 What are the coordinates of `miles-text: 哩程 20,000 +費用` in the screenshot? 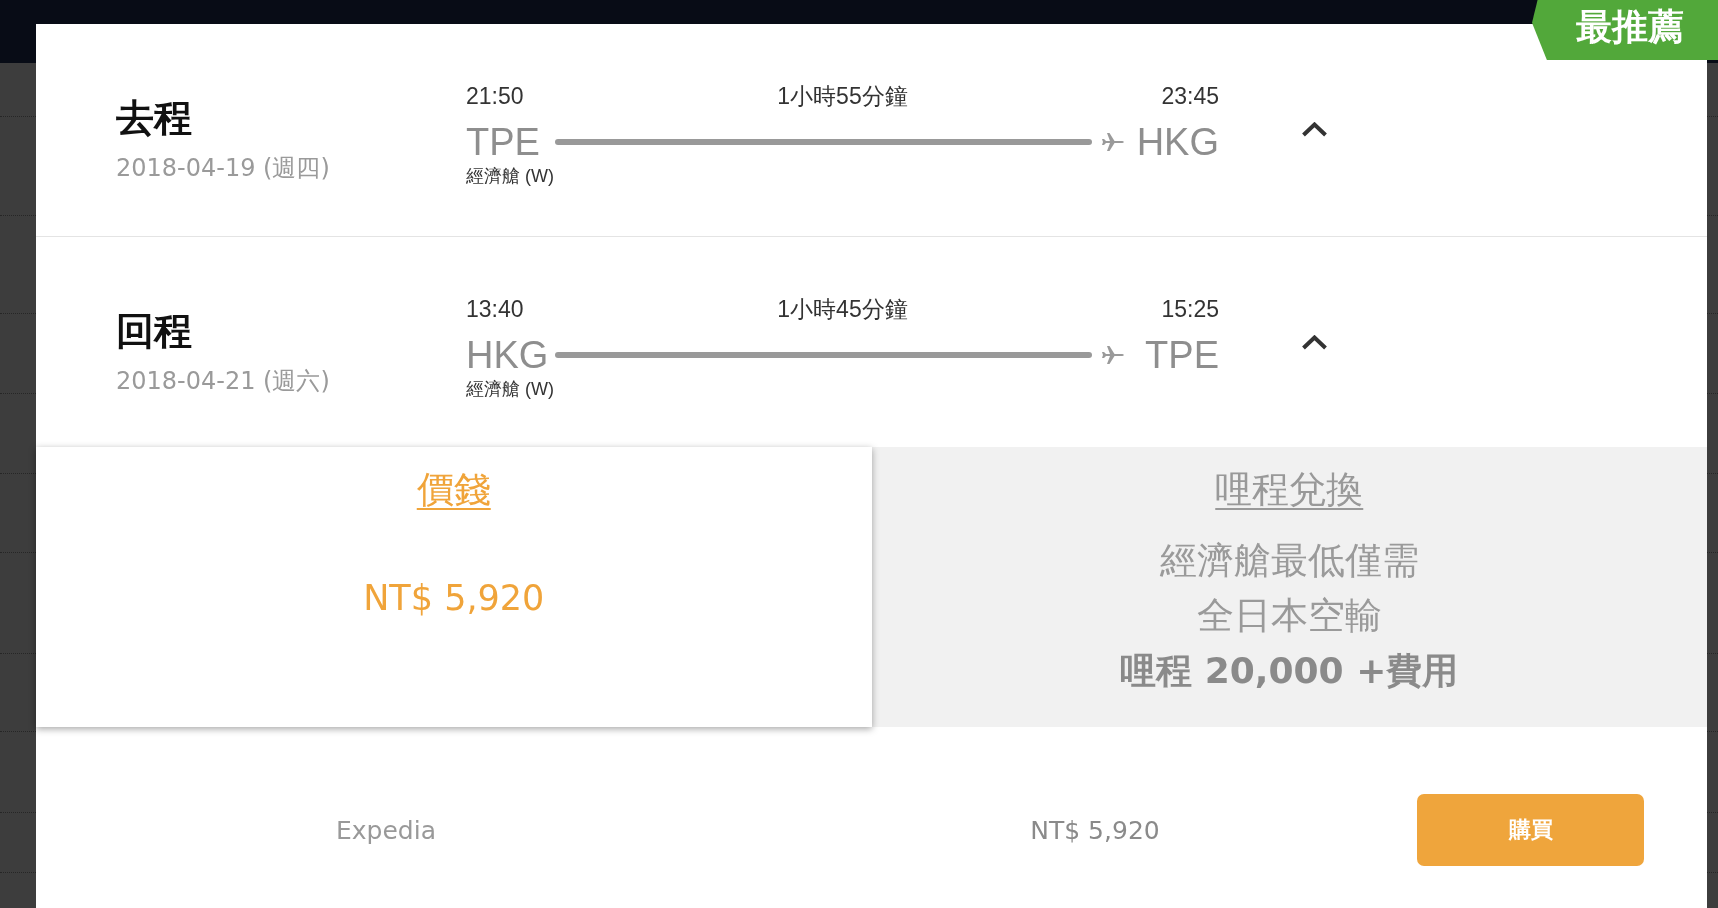 It's located at (1289, 671).